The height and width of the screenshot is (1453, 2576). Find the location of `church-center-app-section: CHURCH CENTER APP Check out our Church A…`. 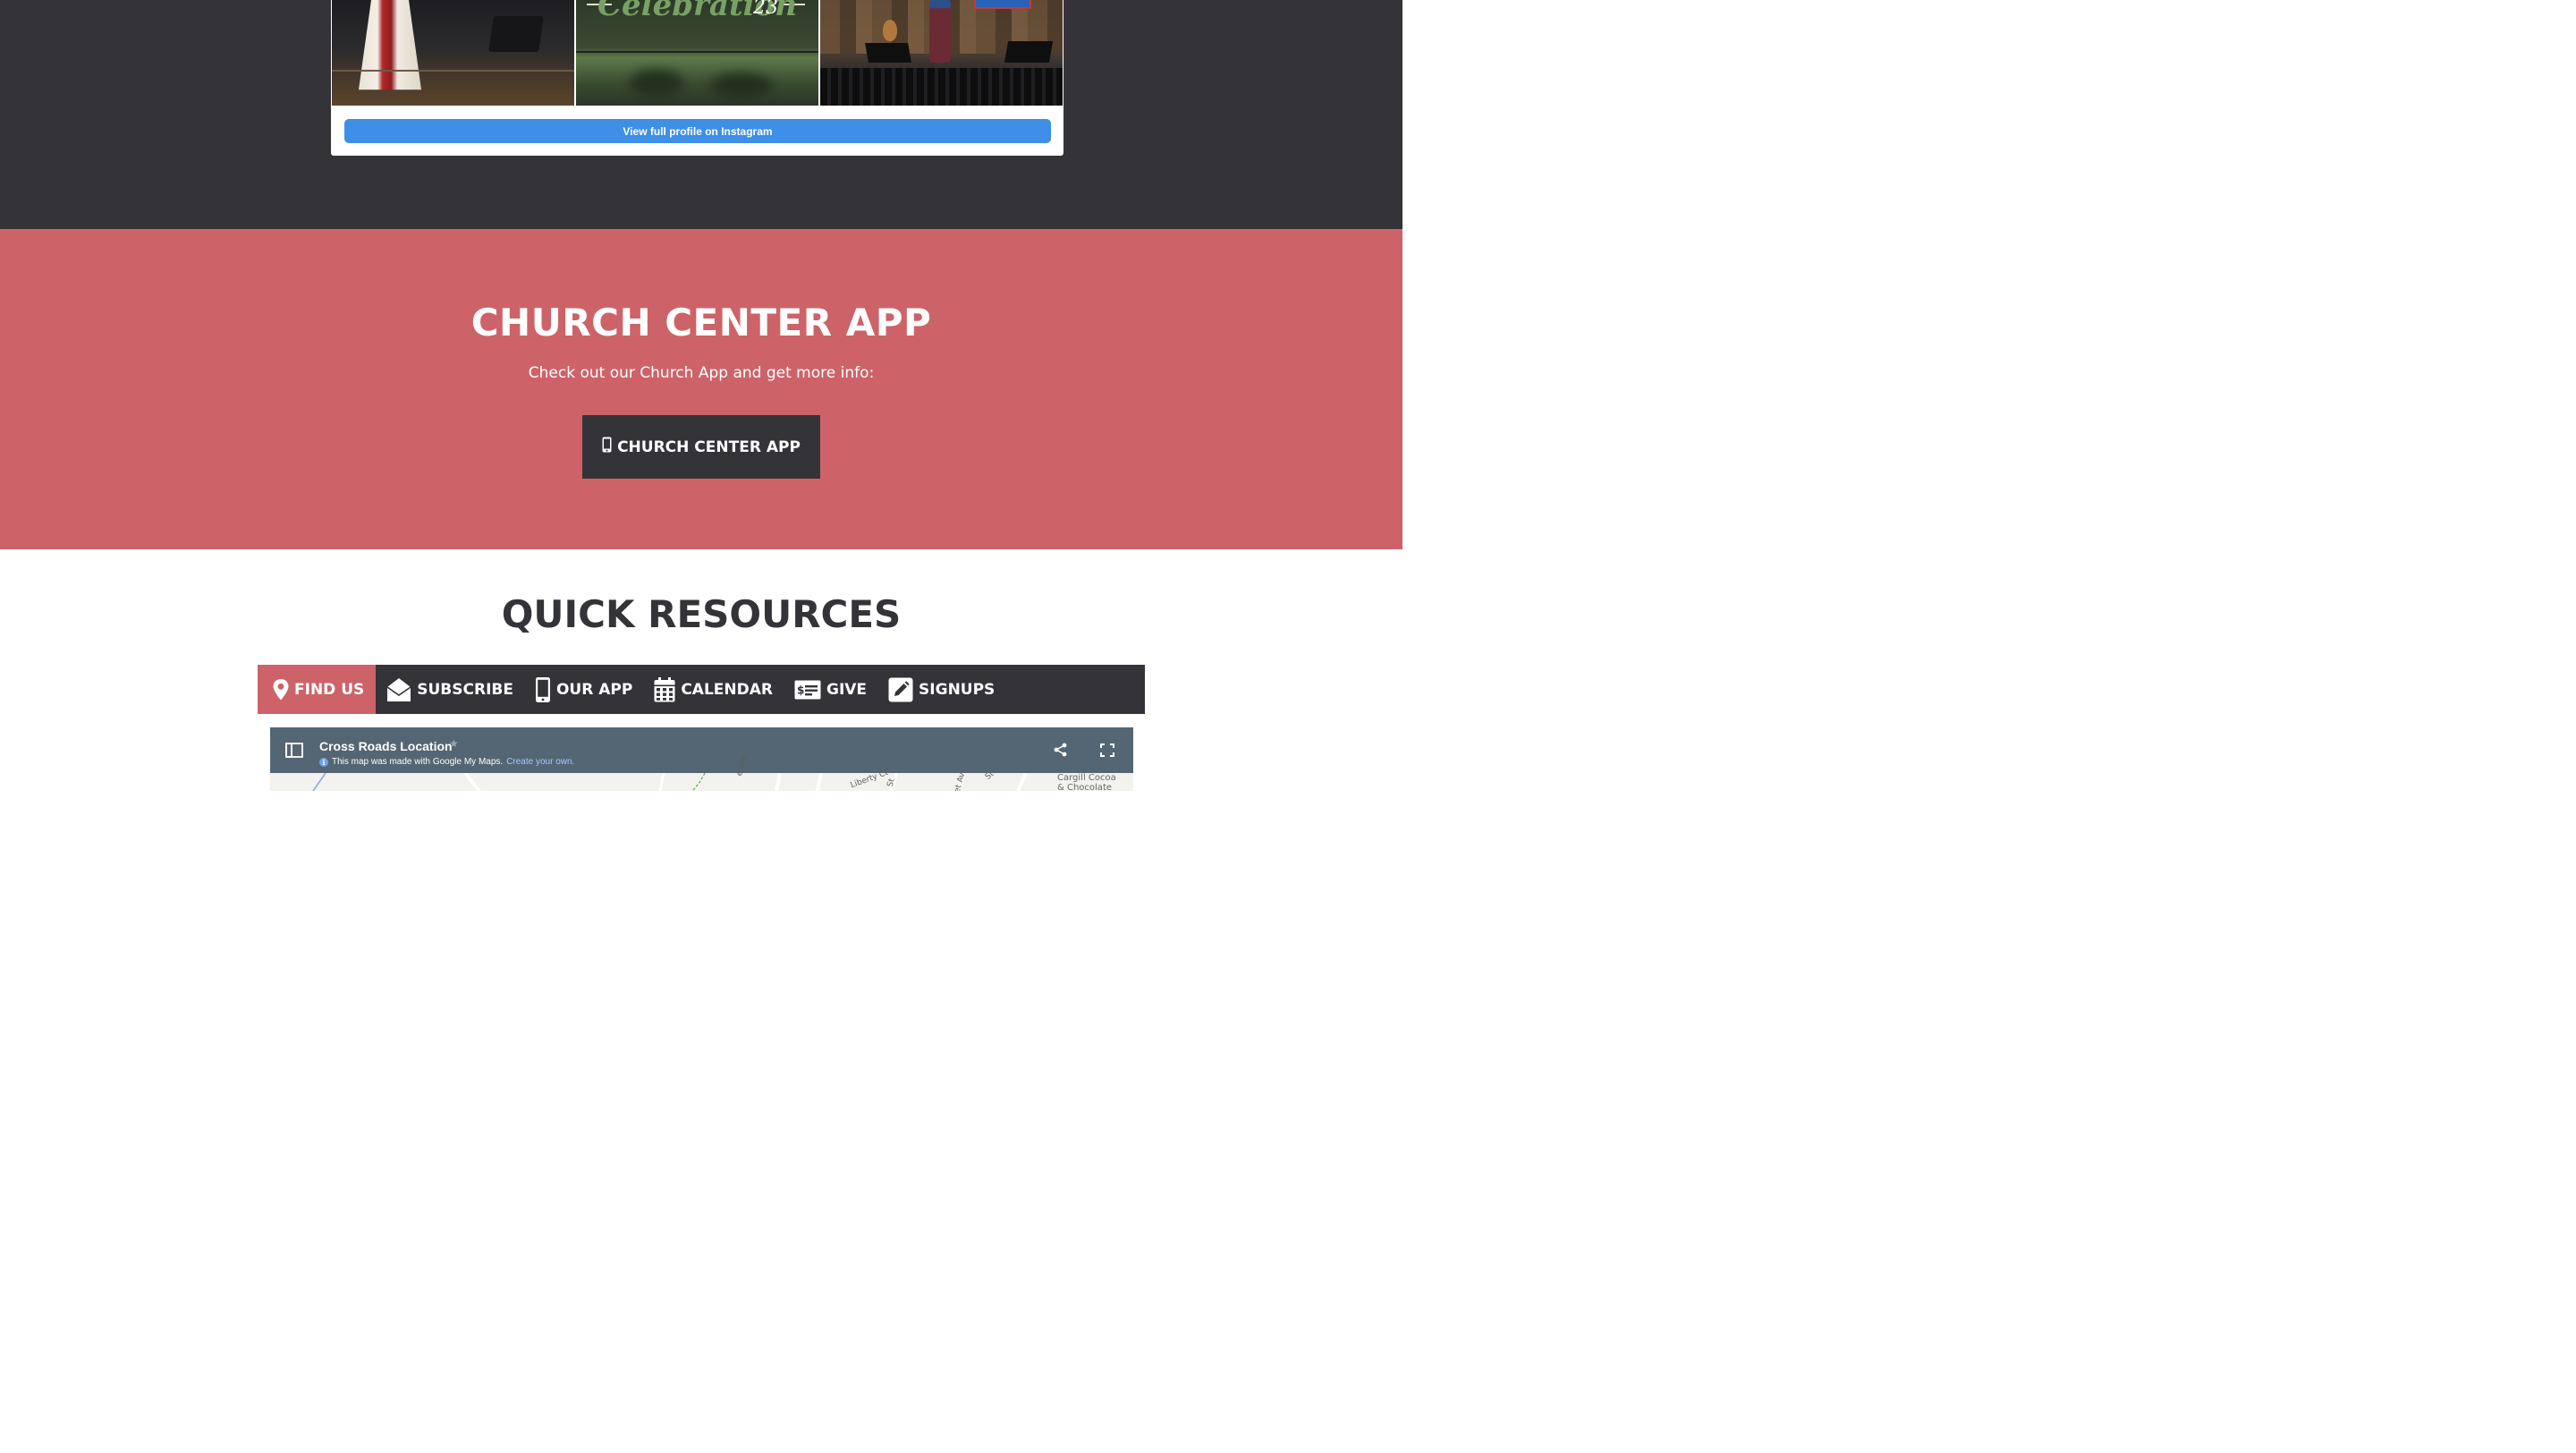

church-center-app-section: CHURCH CENTER APP Check out our Church A… is located at coordinates (701, 389).